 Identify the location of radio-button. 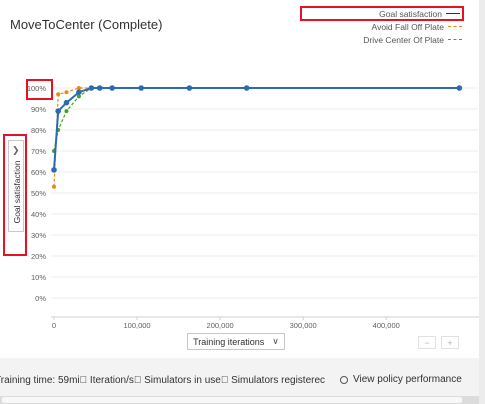
(344, 379).